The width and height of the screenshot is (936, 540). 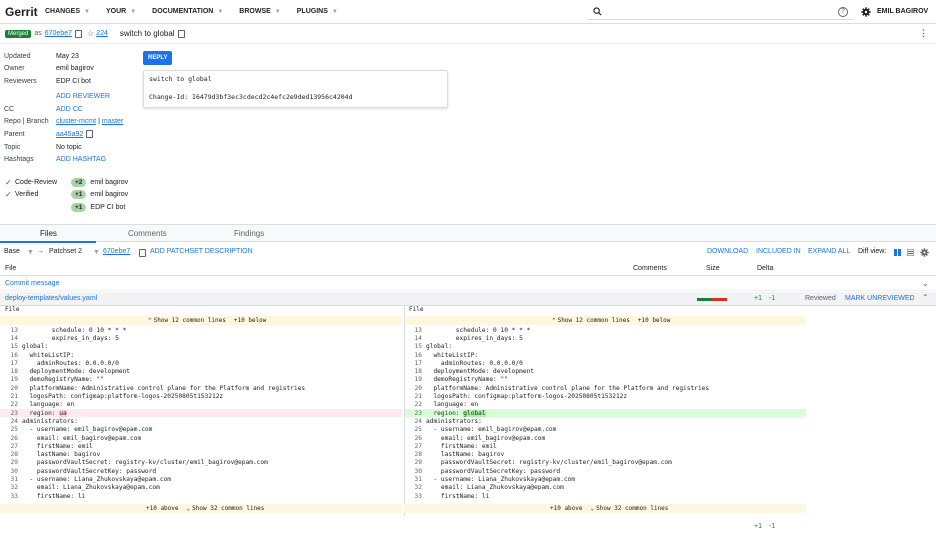 What do you see at coordinates (925, 297) in the screenshot?
I see `chevron-up-icon: ⌃` at bounding box center [925, 297].